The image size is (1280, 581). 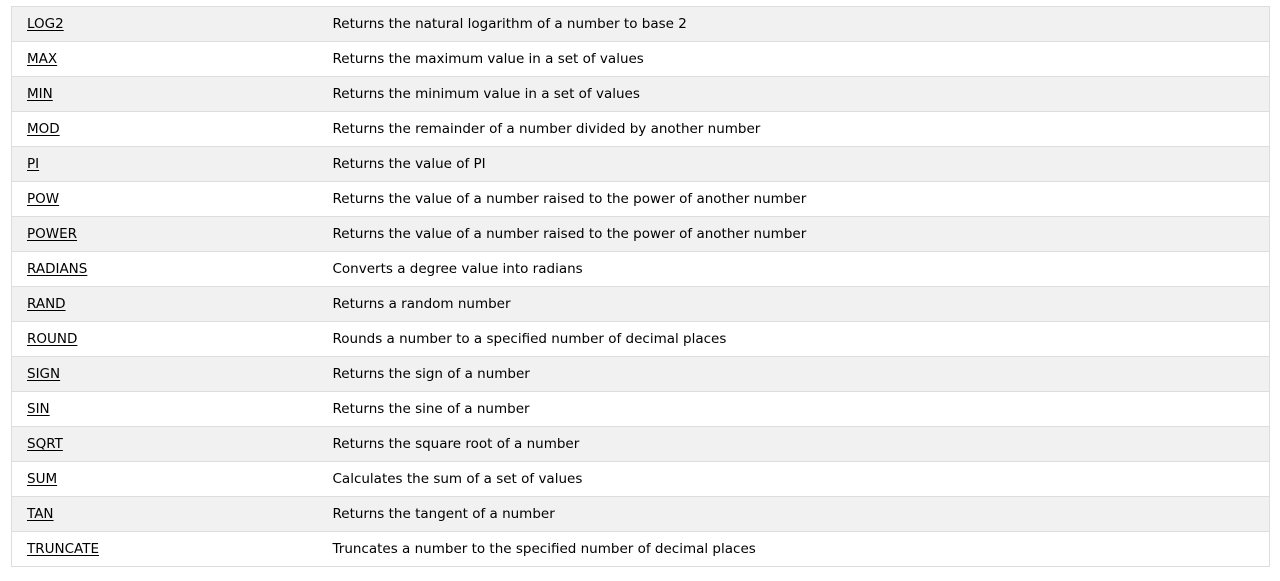 I want to click on function-name-cell: ROUND, so click(x=164, y=339).